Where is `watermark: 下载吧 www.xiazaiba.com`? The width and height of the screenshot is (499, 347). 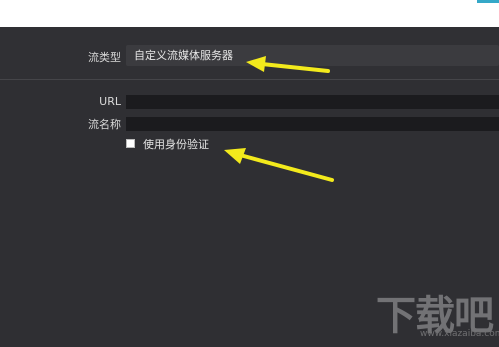 watermark: 下载吧 www.xiazaiba.com is located at coordinates (437, 314).